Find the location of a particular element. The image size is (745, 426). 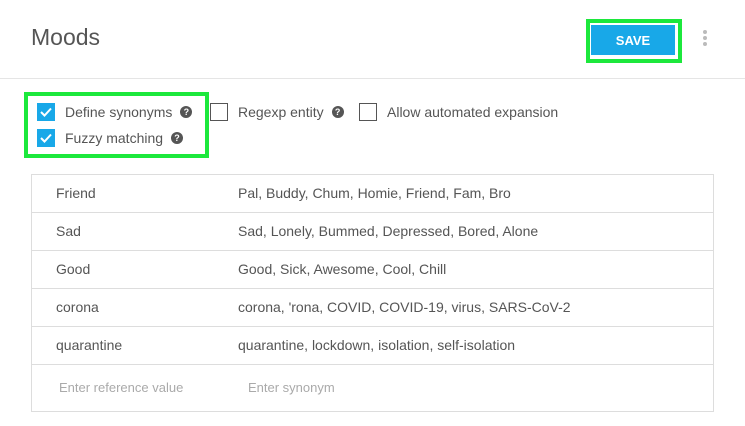

option-regexp-entity: Regexp entity ? is located at coordinates (277, 112).